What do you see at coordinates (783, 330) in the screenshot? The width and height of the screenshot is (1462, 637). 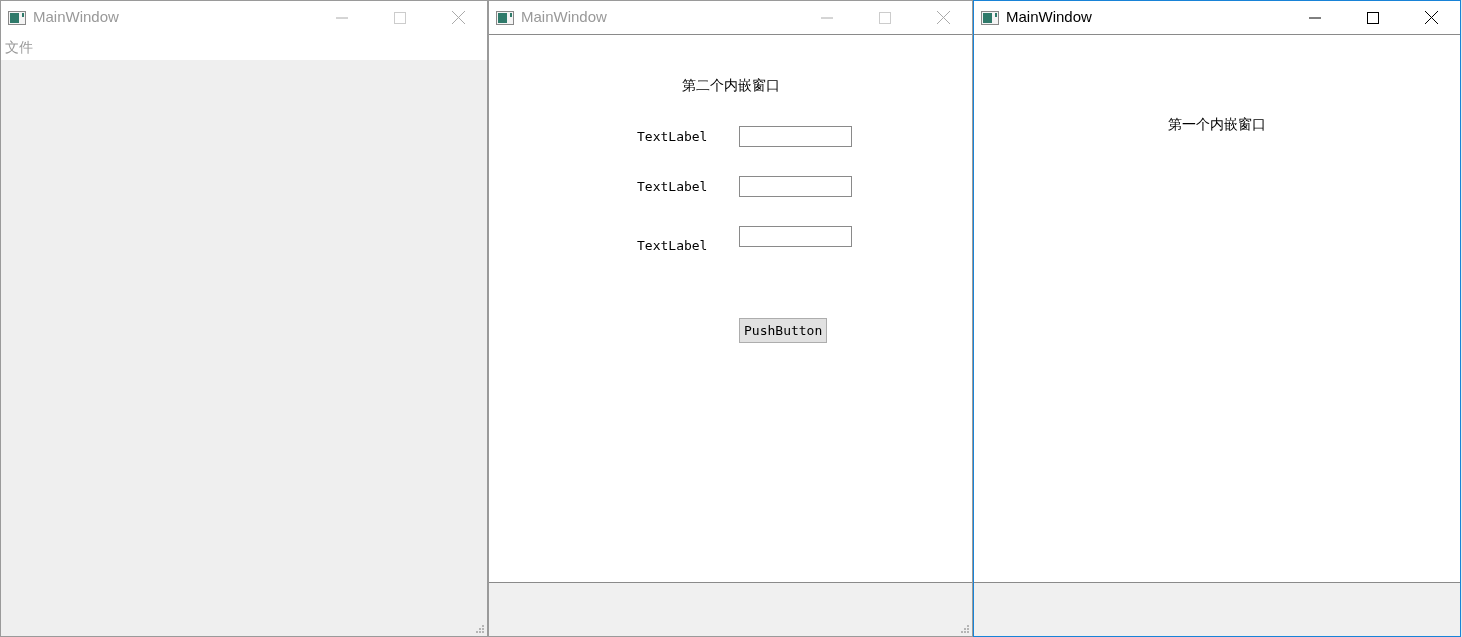 I see `push-button: PushButton` at bounding box center [783, 330].